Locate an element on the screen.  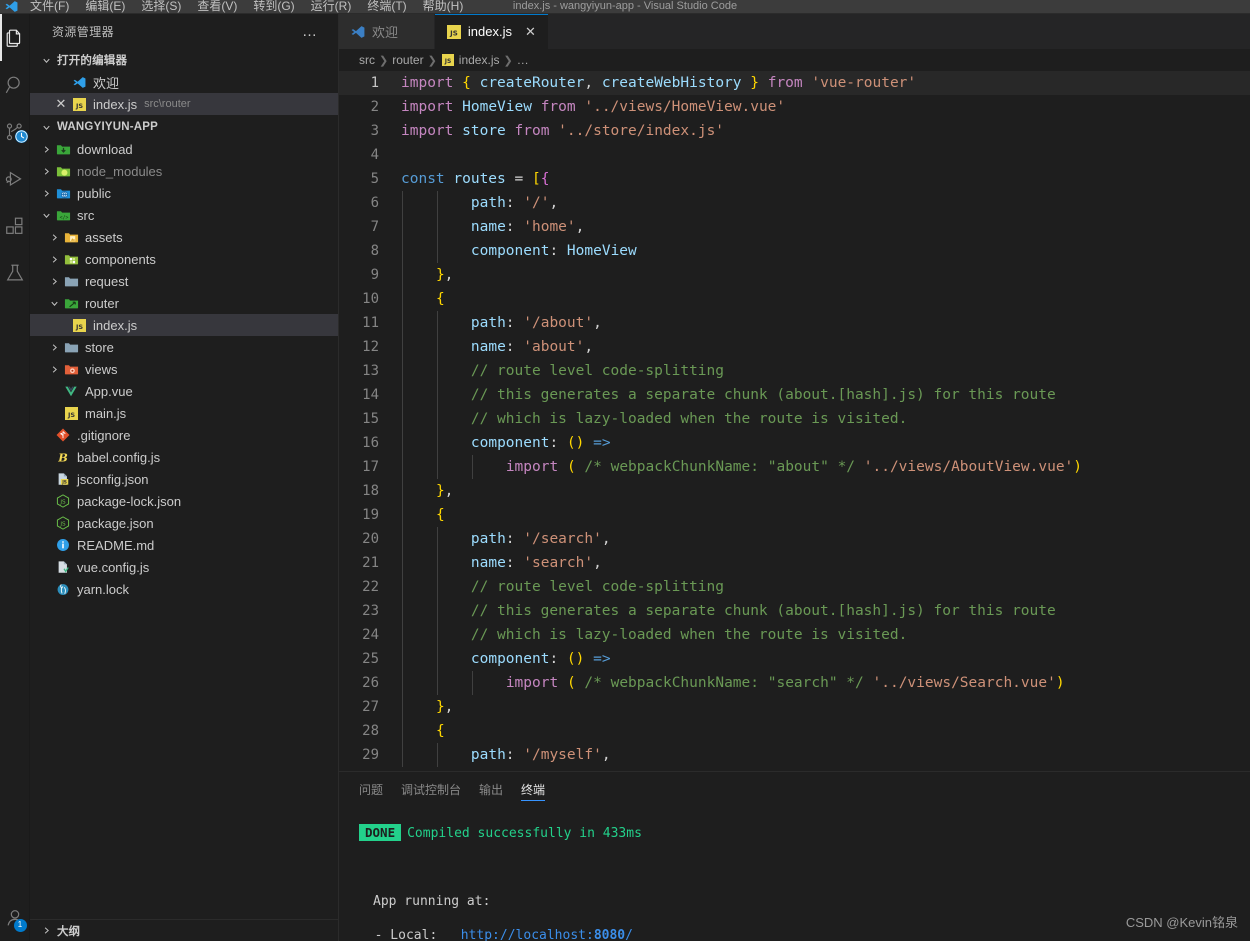
activity-source-control is located at coordinates (15, 131).